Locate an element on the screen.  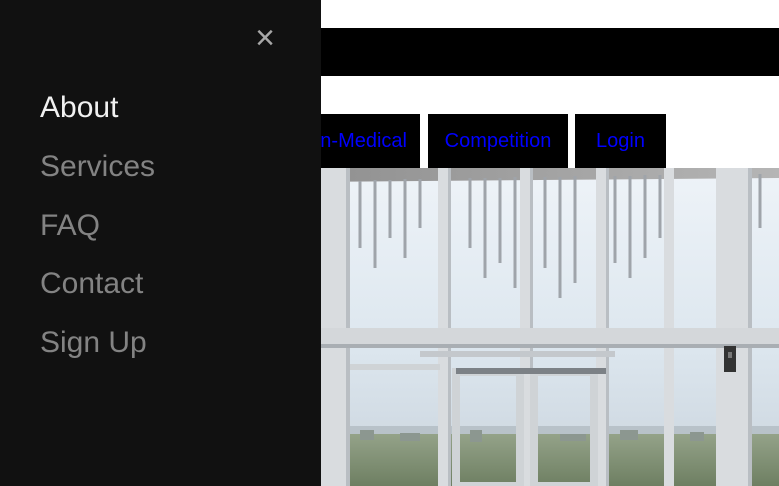
close-icon: × is located at coordinates (265, 38).